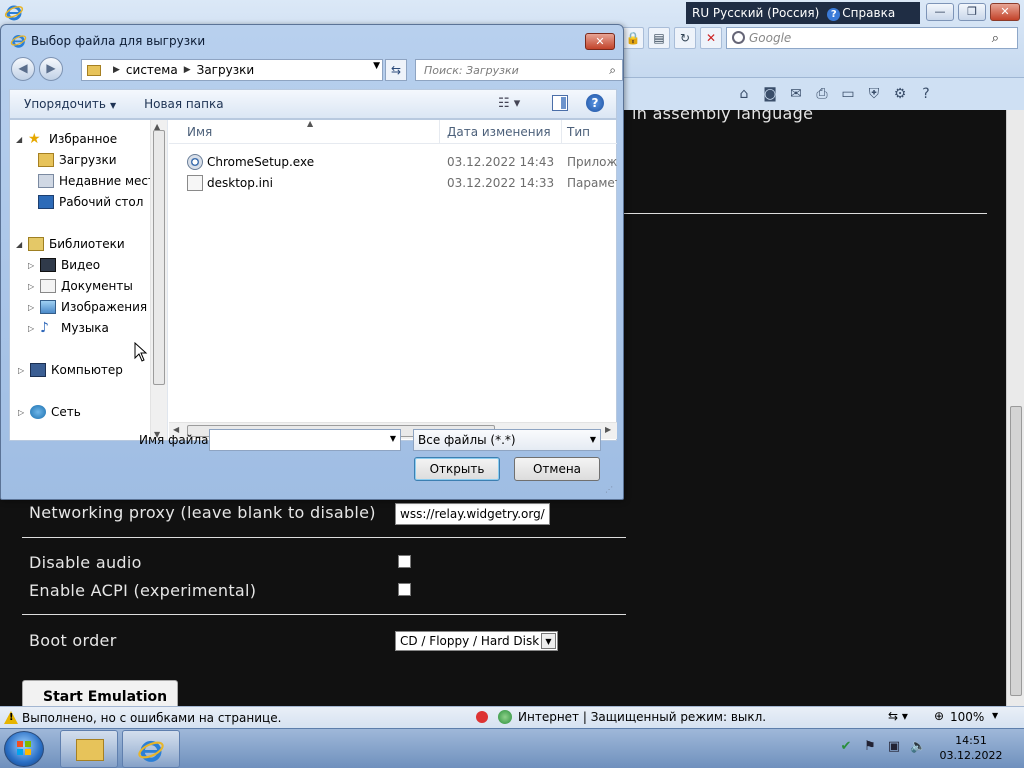 The height and width of the screenshot is (768, 1024). What do you see at coordinates (36, 244) in the screenshot?
I see `libraries-icon` at bounding box center [36, 244].